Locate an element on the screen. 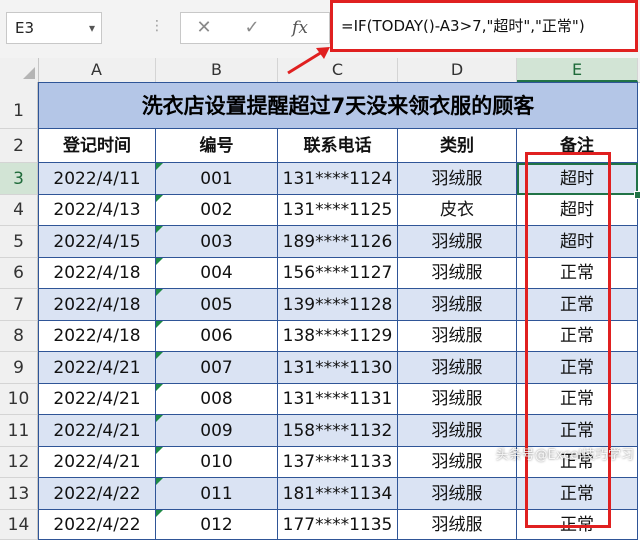 The height and width of the screenshot is (540, 640). row-header-13: 13 is located at coordinates (19, 494).